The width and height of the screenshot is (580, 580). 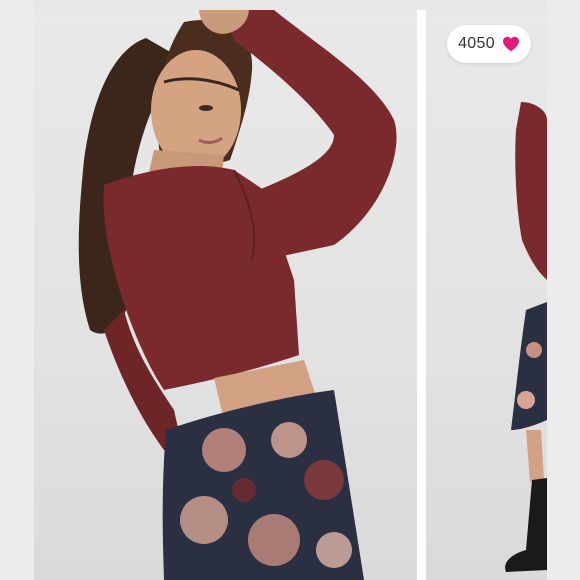 I want to click on top-edge, so click(x=290, y=5).